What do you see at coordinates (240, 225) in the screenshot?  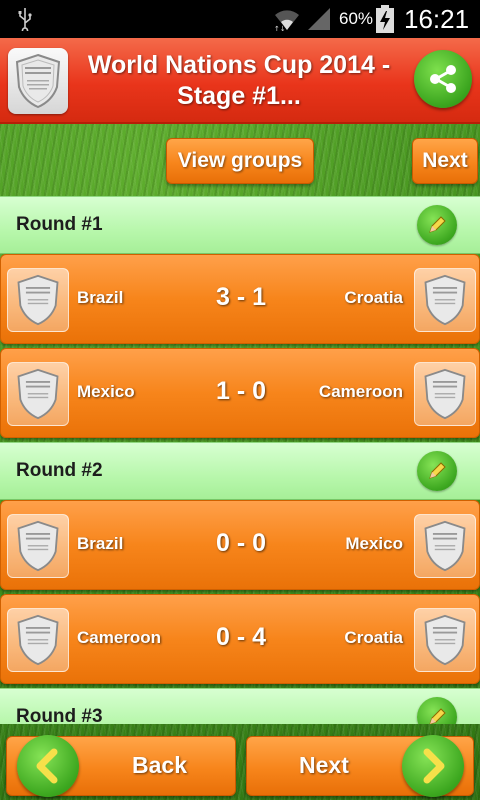 I see `round-header: Round #1` at bounding box center [240, 225].